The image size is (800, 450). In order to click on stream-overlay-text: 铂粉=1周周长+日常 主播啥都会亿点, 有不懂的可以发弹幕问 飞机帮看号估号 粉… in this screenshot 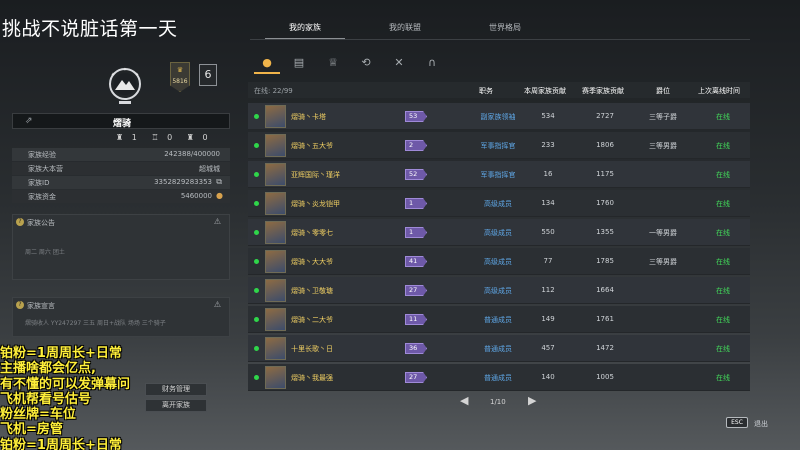, I will do `click(85, 398)`.